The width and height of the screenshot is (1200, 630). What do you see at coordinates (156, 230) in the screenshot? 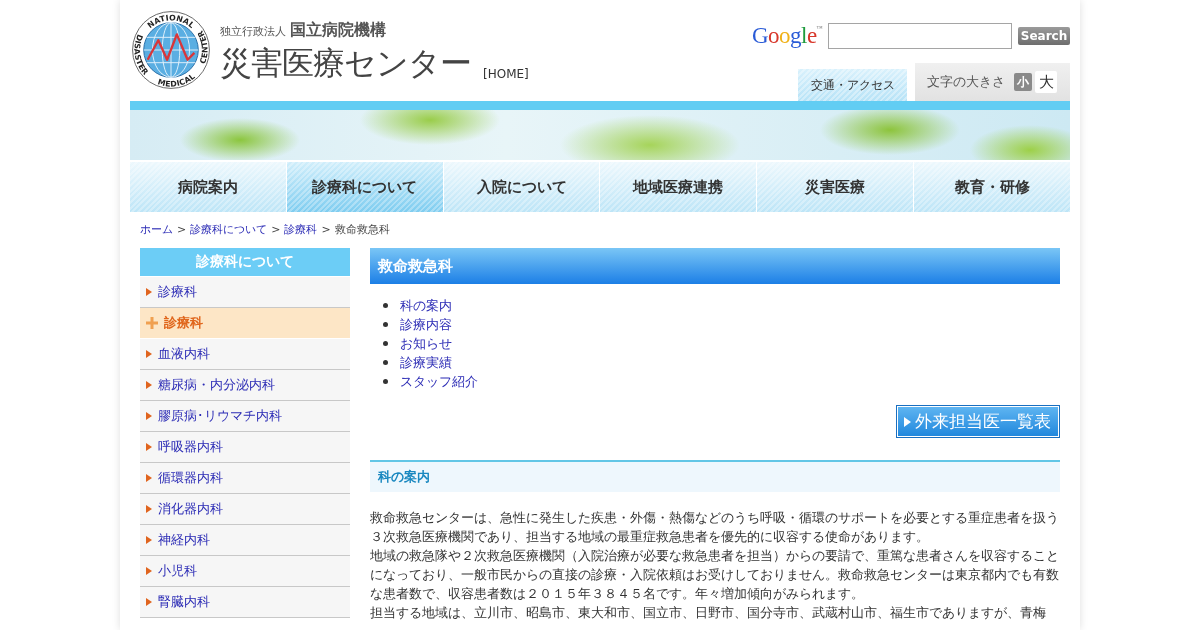
I see `breadcrumb-link: ホーム` at bounding box center [156, 230].